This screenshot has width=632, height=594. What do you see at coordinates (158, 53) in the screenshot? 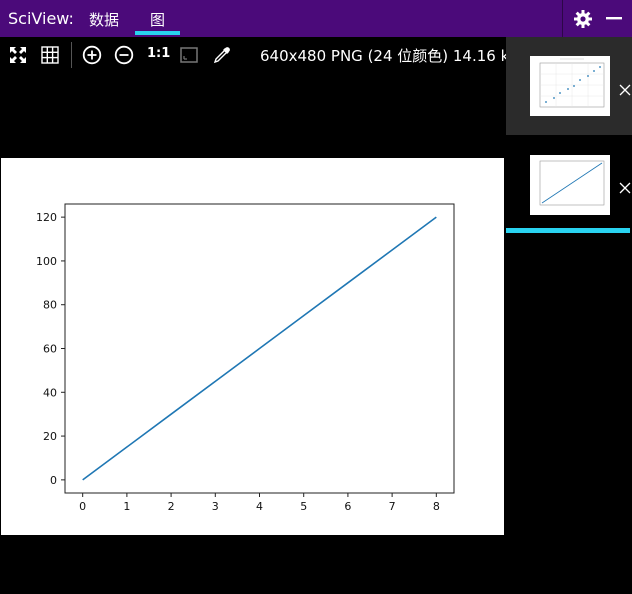
I see `actual-size-button: 1:1` at bounding box center [158, 53].